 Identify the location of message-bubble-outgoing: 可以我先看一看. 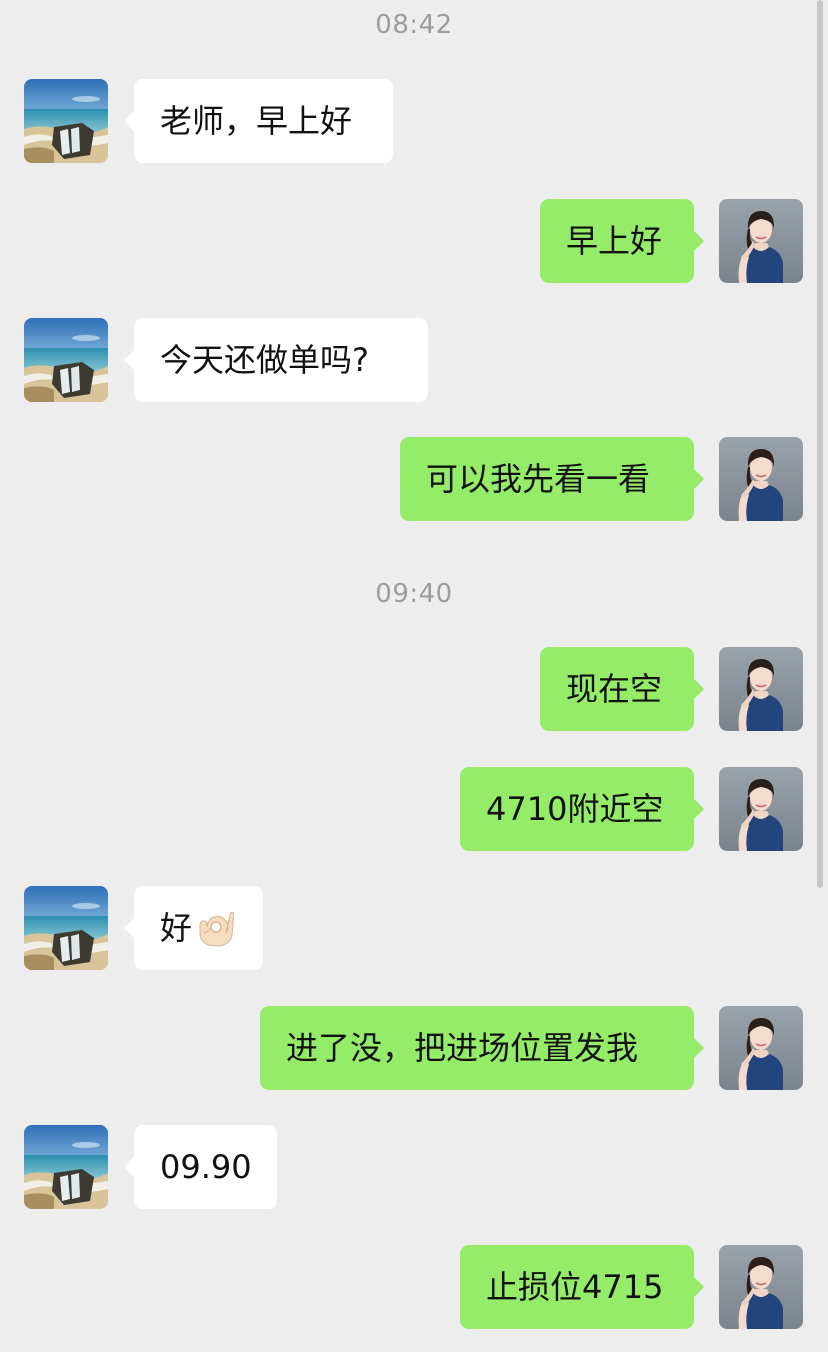
(552, 479).